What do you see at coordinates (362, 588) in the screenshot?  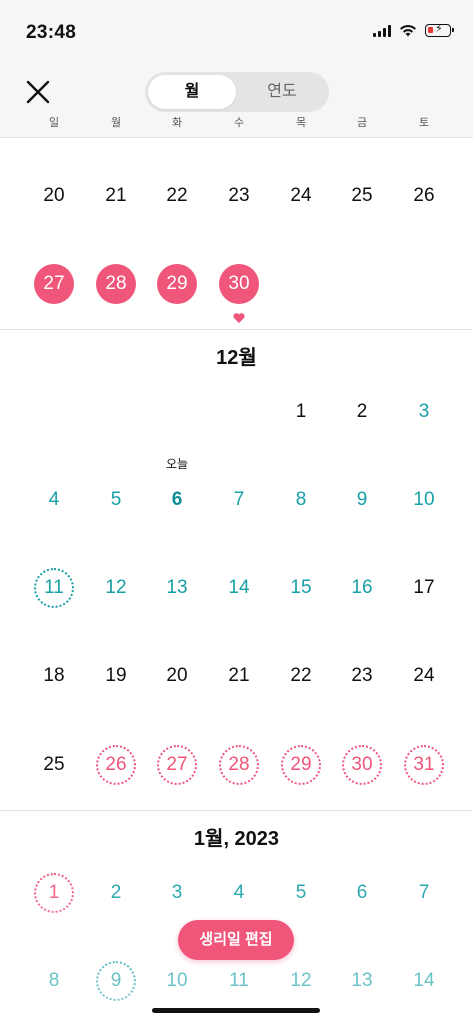 I see `calendar-day: 16` at bounding box center [362, 588].